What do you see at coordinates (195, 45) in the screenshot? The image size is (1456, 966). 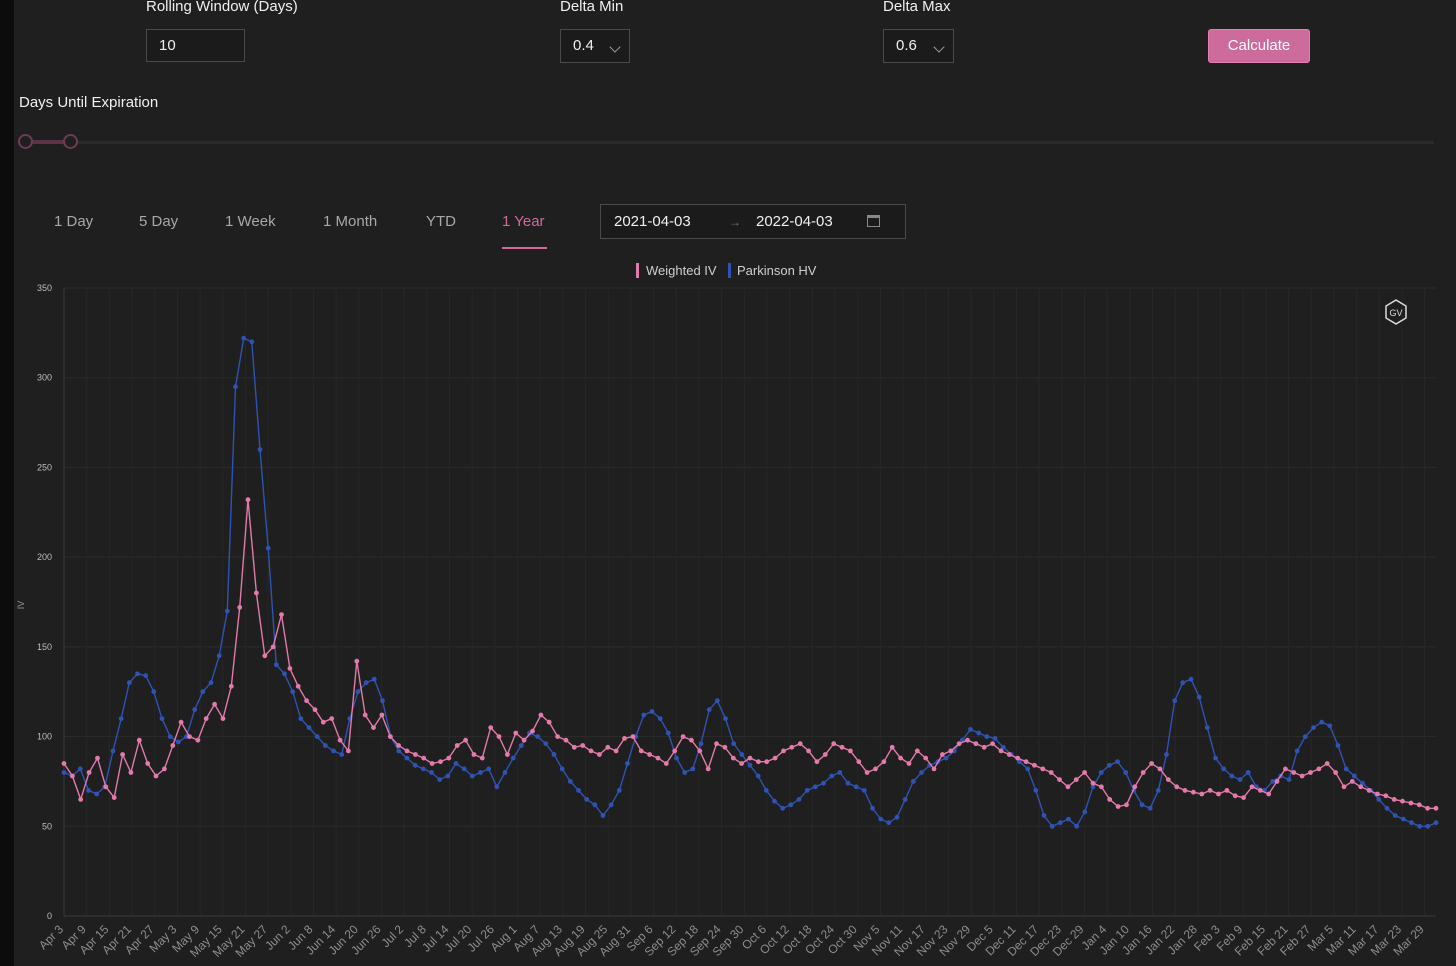 I see `rolling-window-input: 10` at bounding box center [195, 45].